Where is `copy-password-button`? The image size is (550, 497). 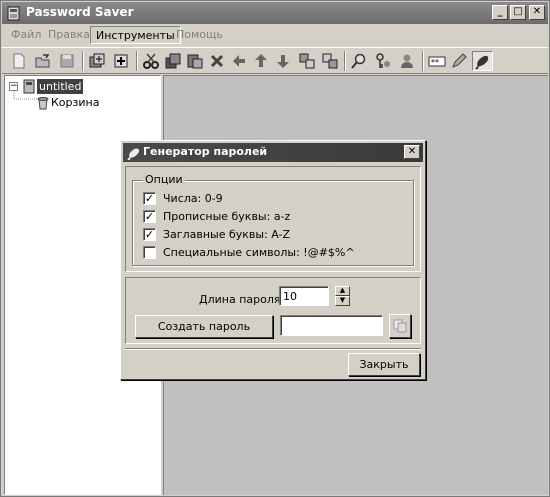 copy-password-button is located at coordinates (400, 326).